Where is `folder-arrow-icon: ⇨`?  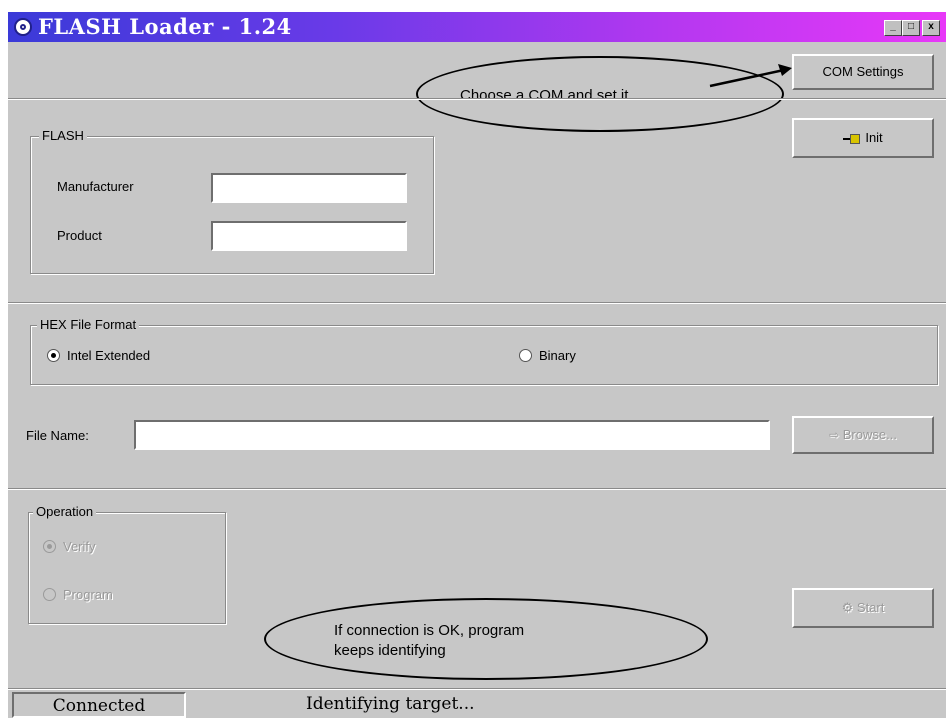
folder-arrow-icon: ⇨ is located at coordinates (834, 435).